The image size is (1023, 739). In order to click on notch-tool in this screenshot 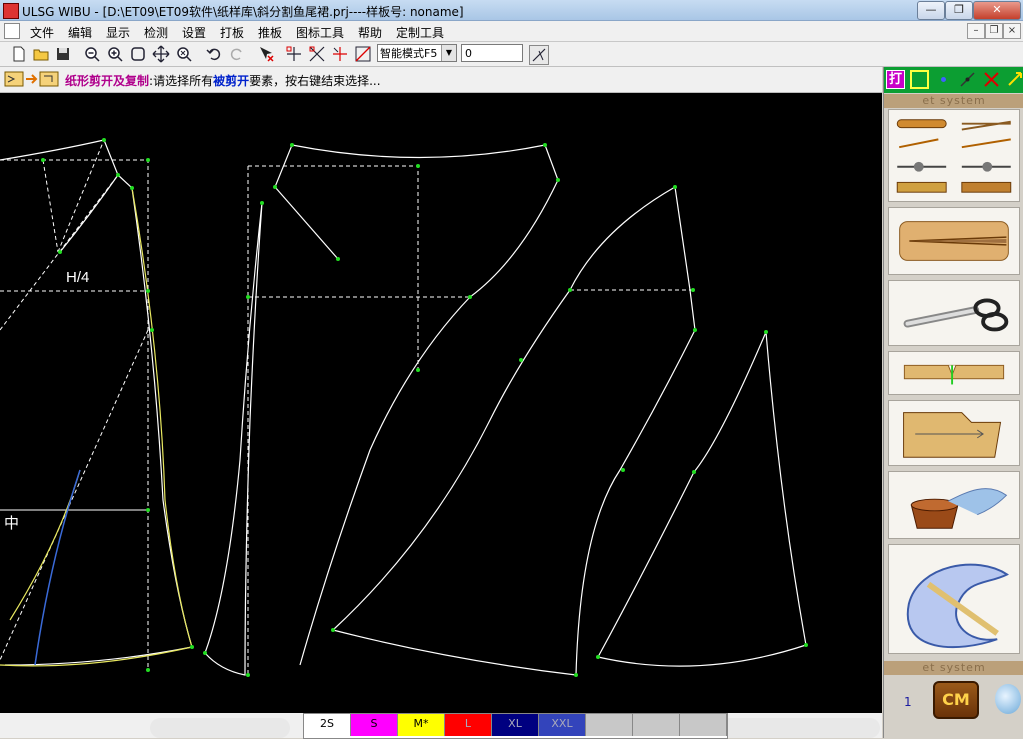, I will do `click(954, 373)`.